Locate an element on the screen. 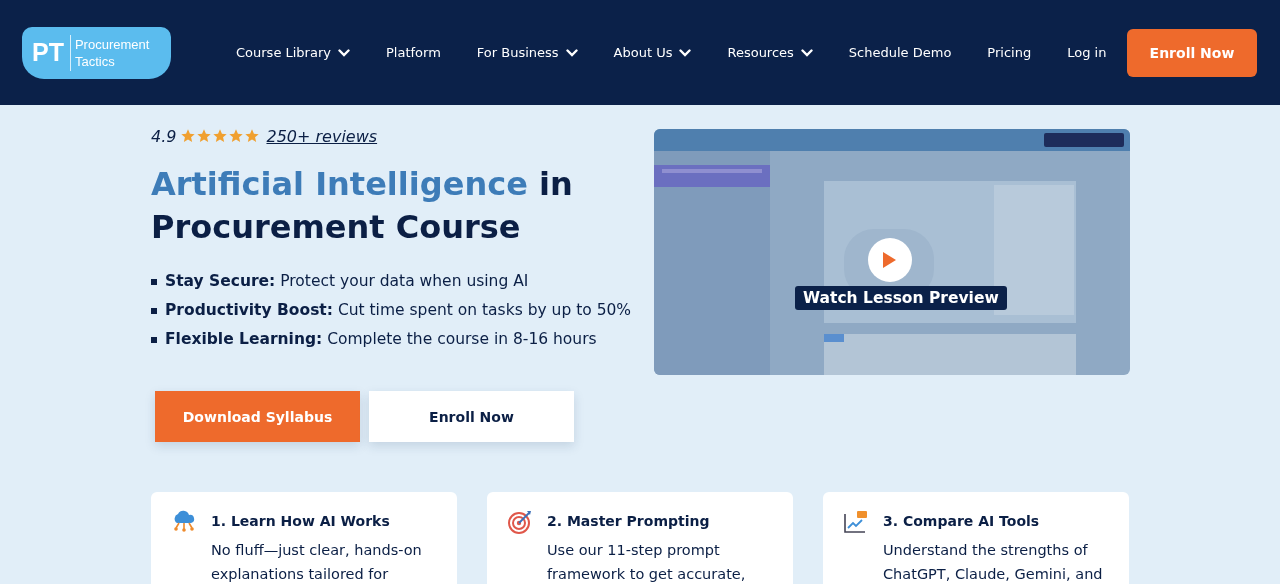  nav-link: For Business is located at coordinates (527, 52).